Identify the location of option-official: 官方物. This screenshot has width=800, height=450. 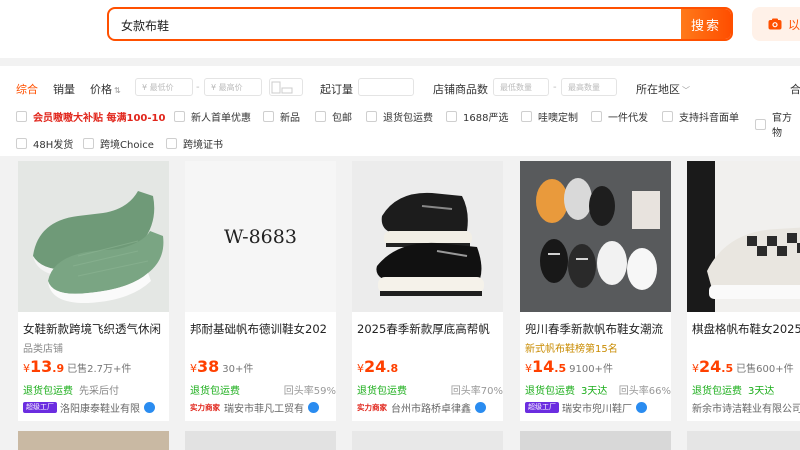
(777, 124).